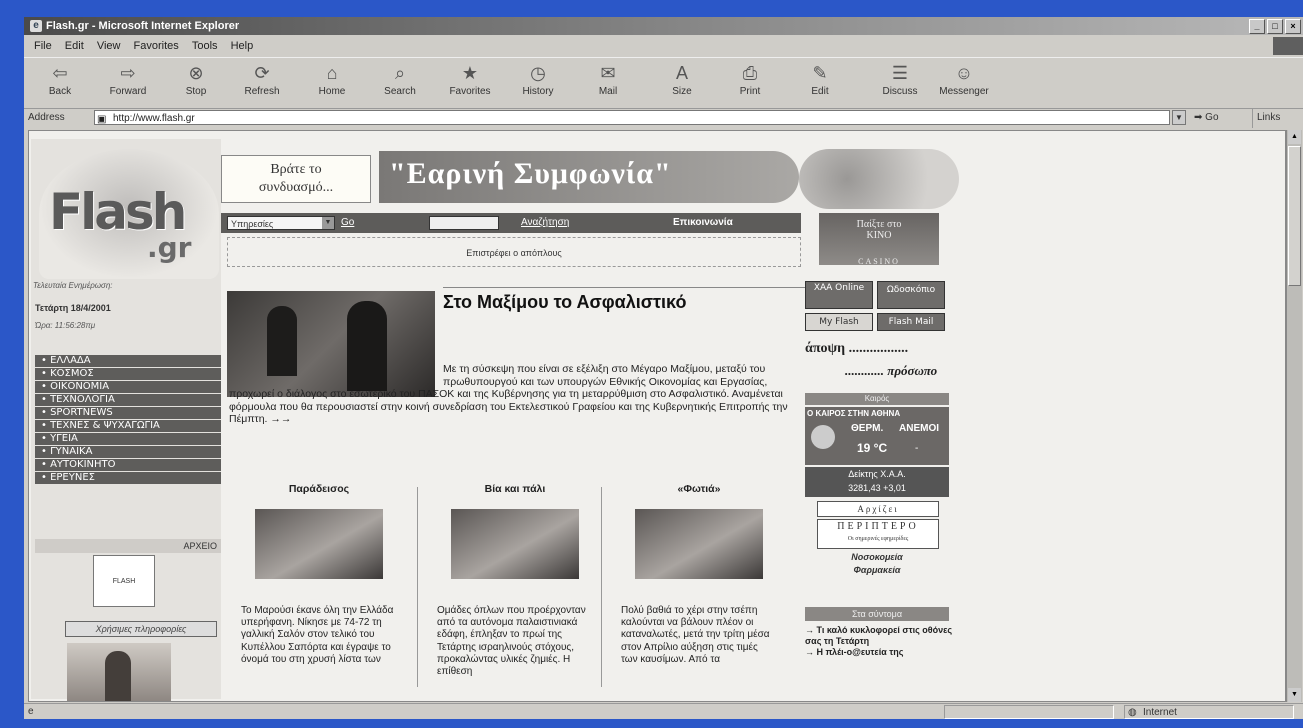 The width and height of the screenshot is (1303, 728). Describe the element at coordinates (1293, 26) in the screenshot. I see `close-button: ×` at that location.